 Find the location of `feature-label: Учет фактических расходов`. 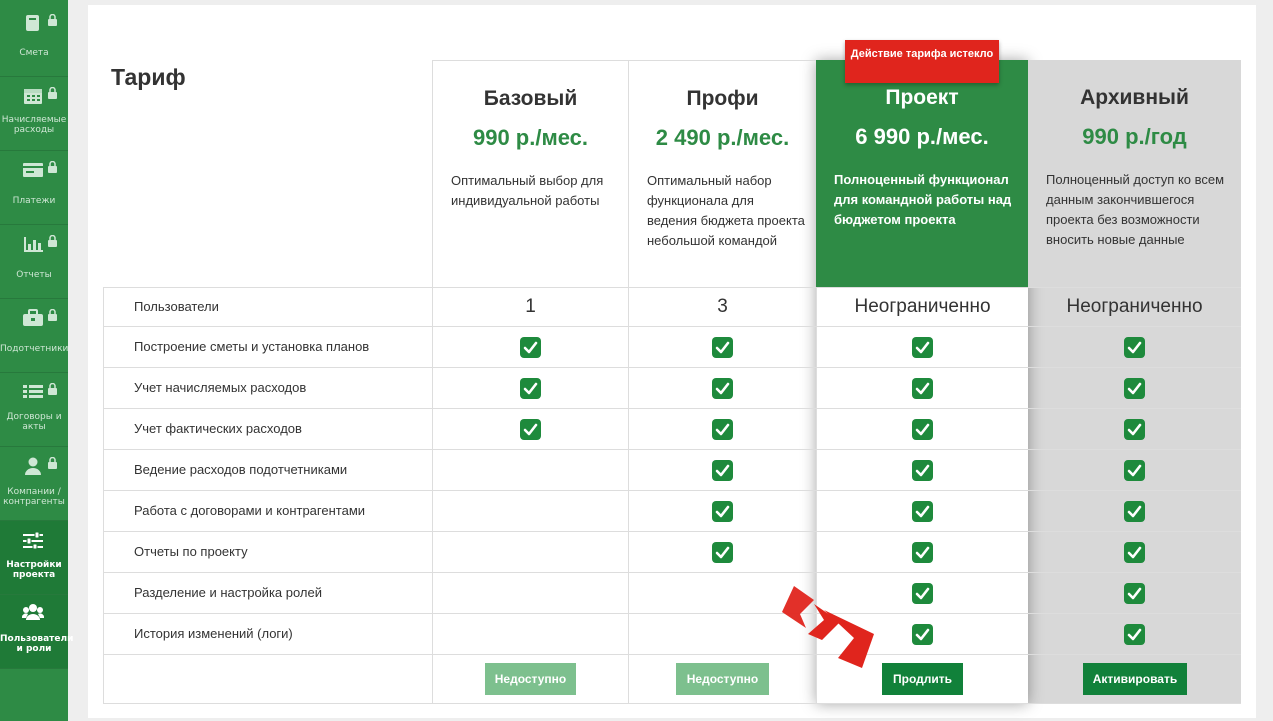

feature-label: Учет фактических расходов is located at coordinates (218, 428).